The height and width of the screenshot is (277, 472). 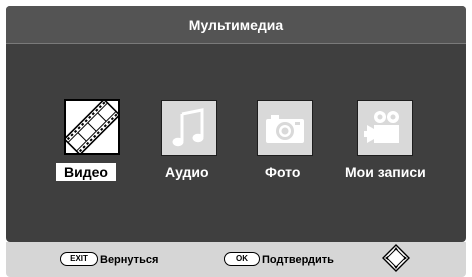 What do you see at coordinates (298, 260) in the screenshot?
I see `ok-hint-label: Подтвердить` at bounding box center [298, 260].